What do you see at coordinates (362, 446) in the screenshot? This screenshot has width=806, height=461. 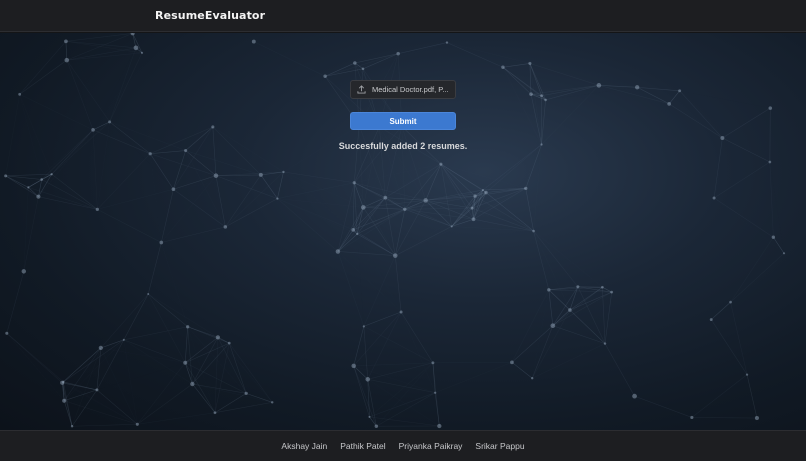 I see `footer-link-pathik-patel: Pathik Patel` at bounding box center [362, 446].